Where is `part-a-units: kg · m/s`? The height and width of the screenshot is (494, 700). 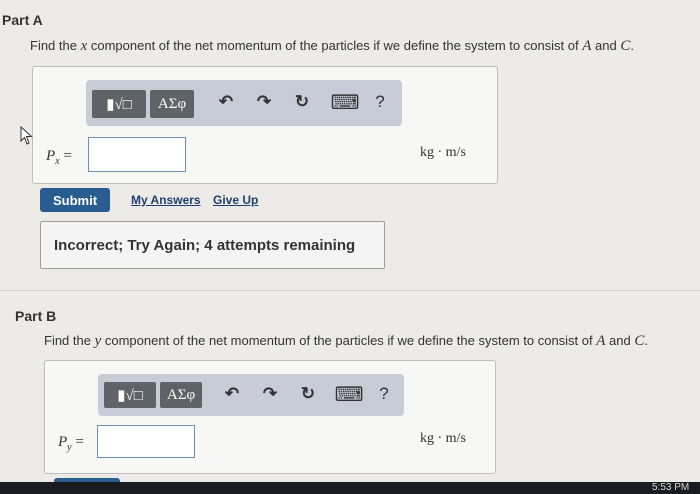
part-a-units: kg · m/s is located at coordinates (443, 152).